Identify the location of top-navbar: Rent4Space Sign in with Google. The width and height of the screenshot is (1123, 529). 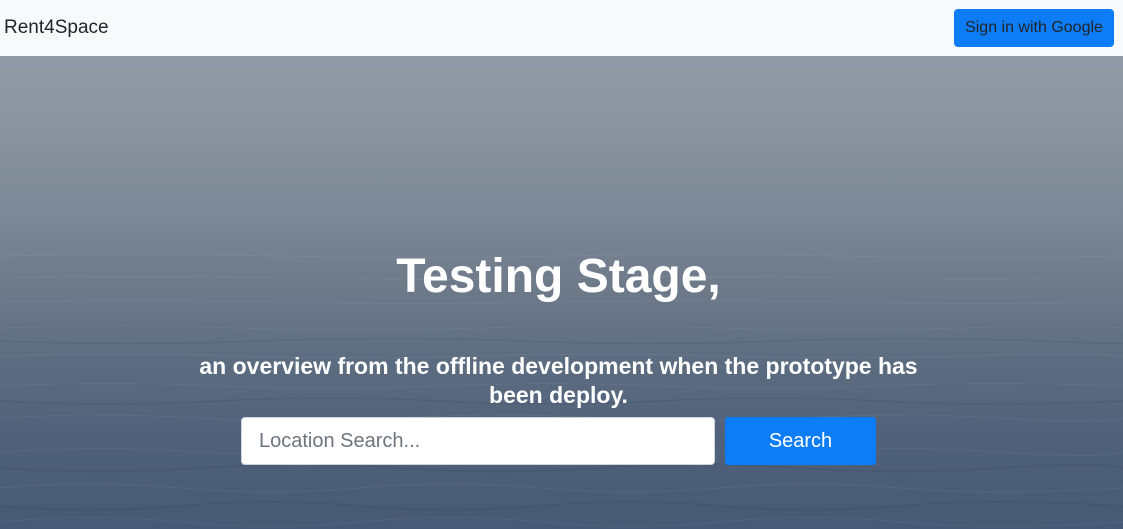
(561, 28).